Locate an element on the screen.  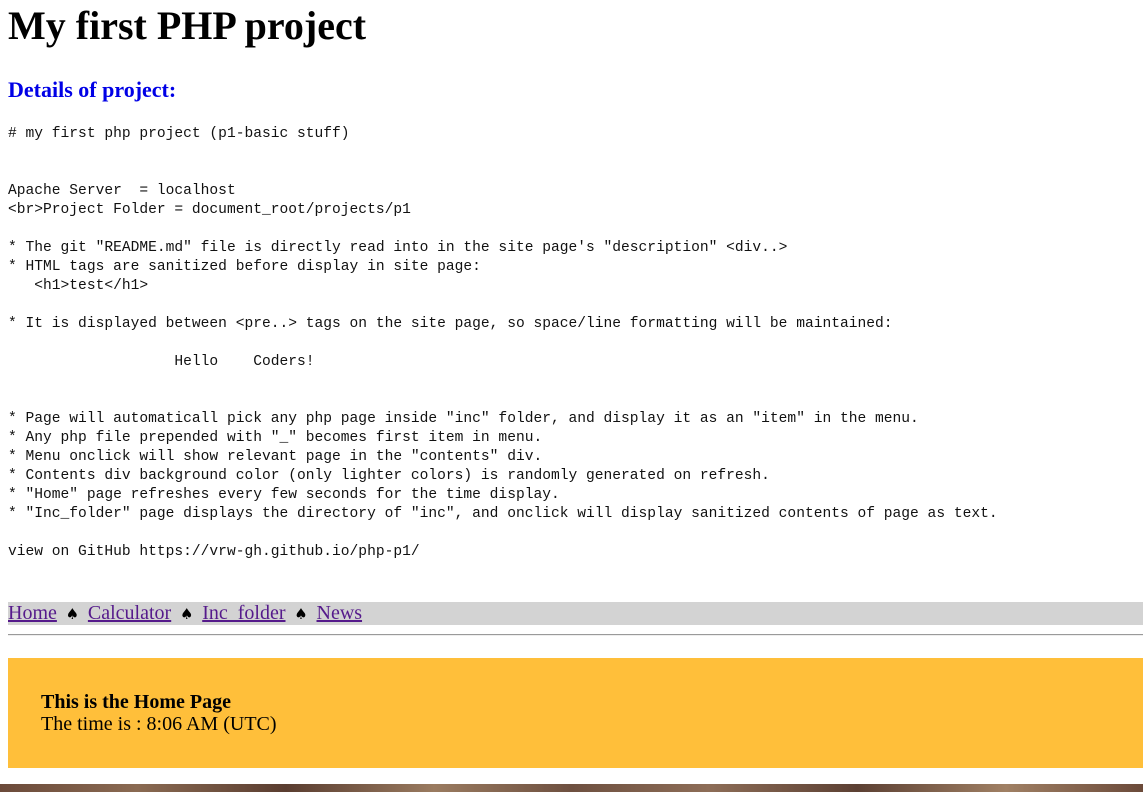
description-line: Hello Coders! is located at coordinates (161, 362).